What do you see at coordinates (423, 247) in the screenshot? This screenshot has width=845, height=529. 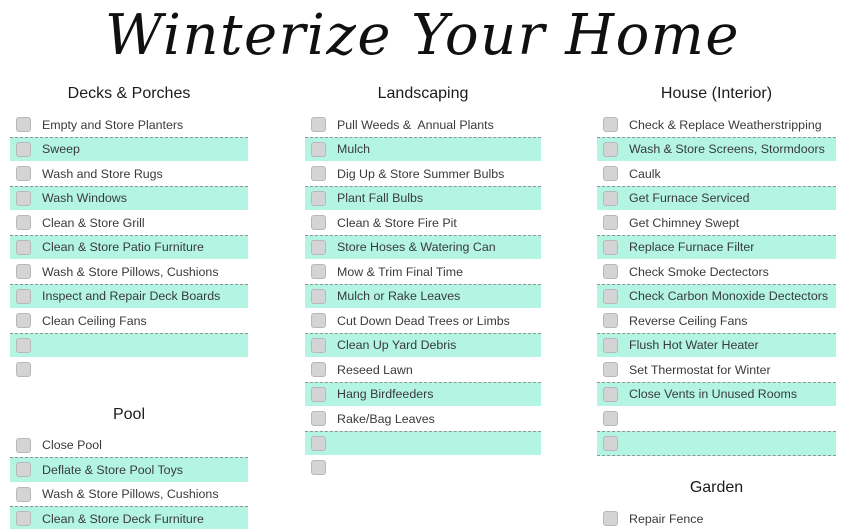 I see `checklist-row: Store Hoses & Watering Can` at bounding box center [423, 247].